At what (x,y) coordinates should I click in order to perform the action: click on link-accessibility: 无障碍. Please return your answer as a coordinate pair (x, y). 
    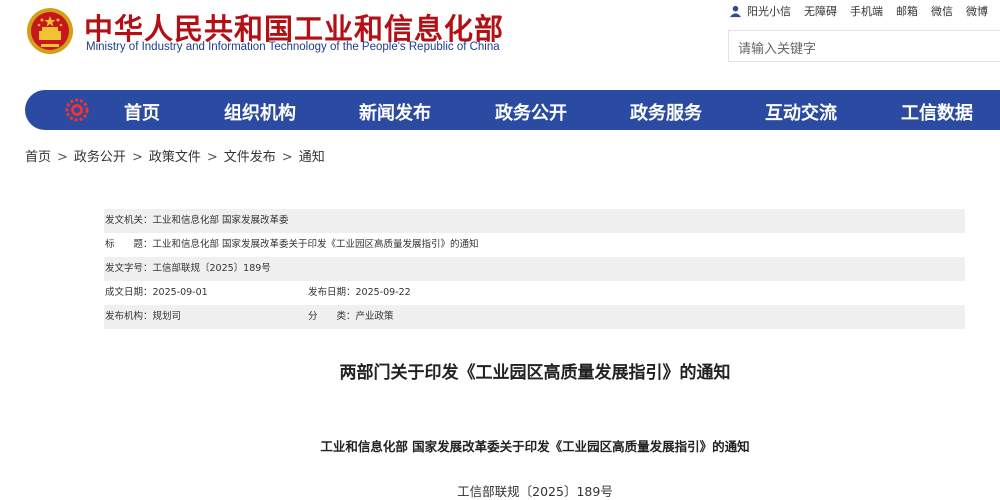
    Looking at the image, I should click on (820, 11).